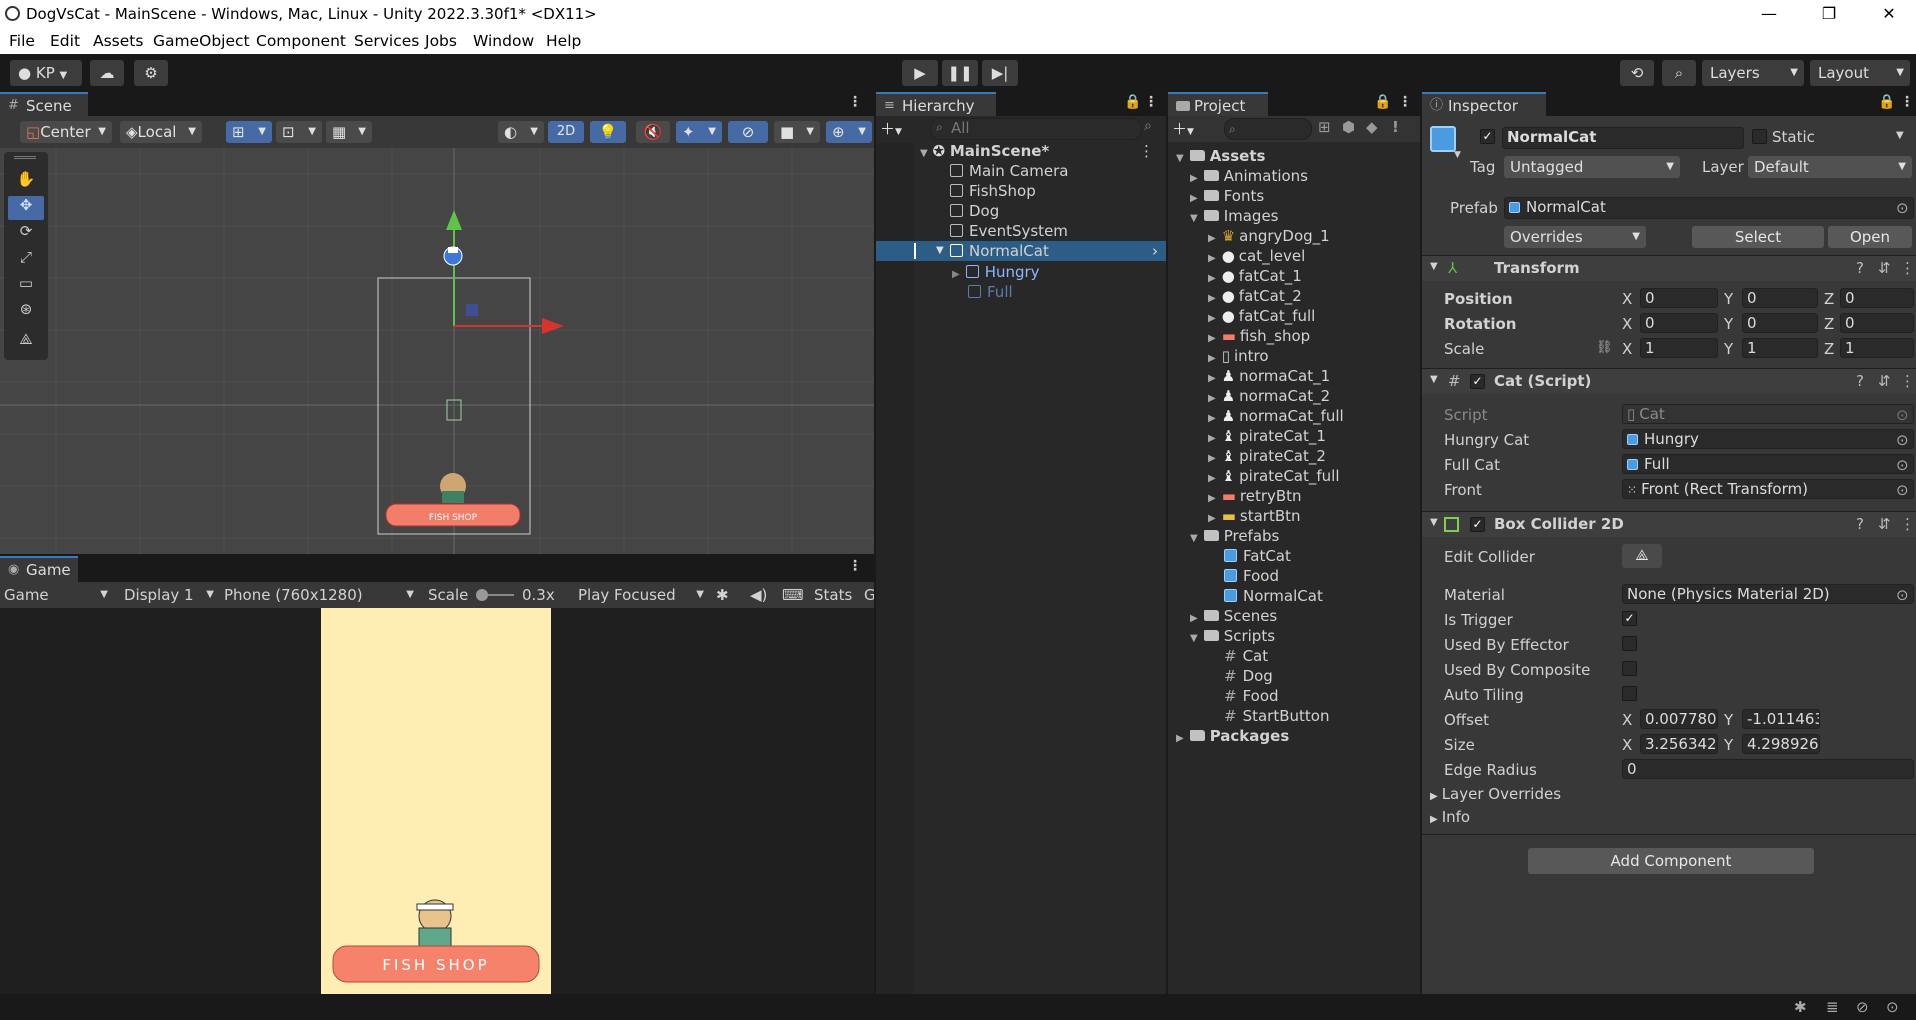 The width and height of the screenshot is (1916, 1020). I want to click on script-food: # Food, so click(1251, 696).